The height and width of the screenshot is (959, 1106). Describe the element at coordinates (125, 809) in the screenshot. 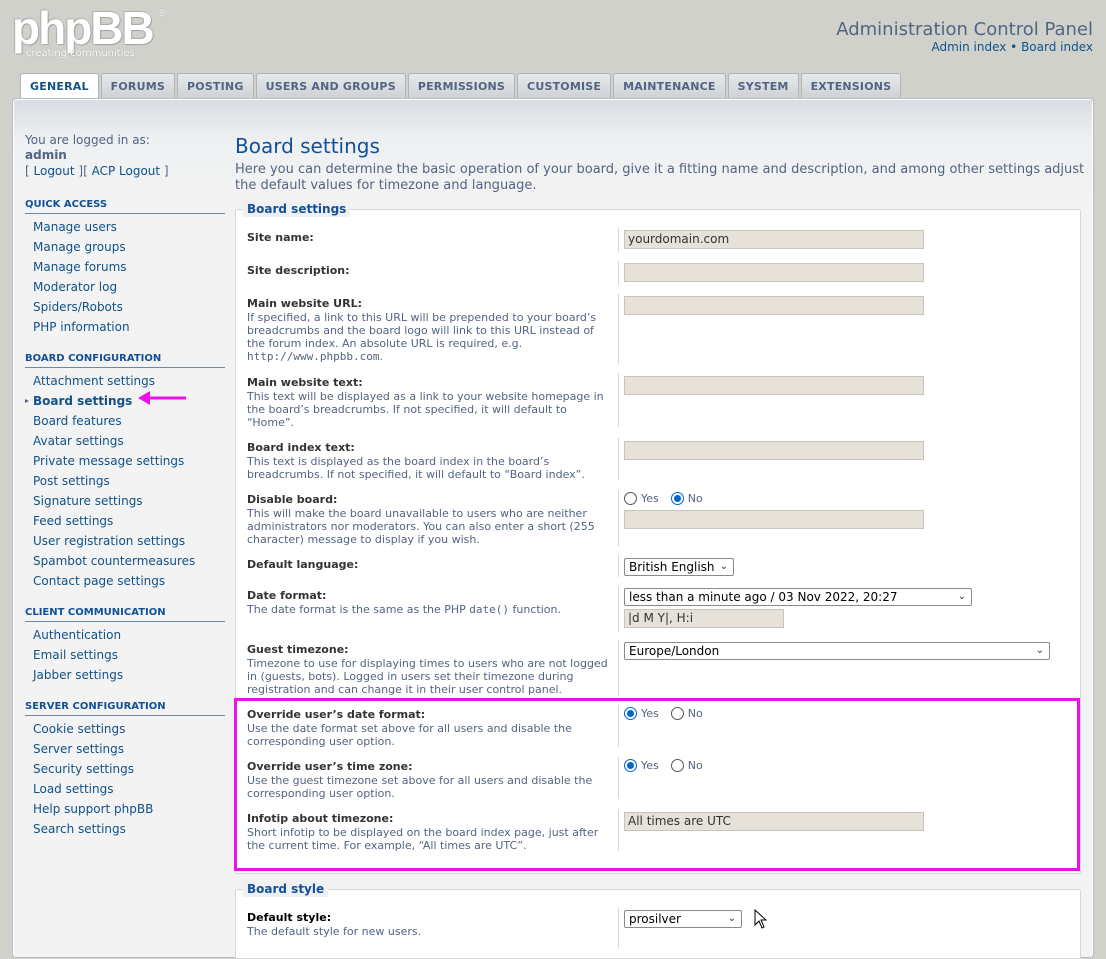

I see `menu-item-help-support-phpbb: Help support phpBB` at that location.